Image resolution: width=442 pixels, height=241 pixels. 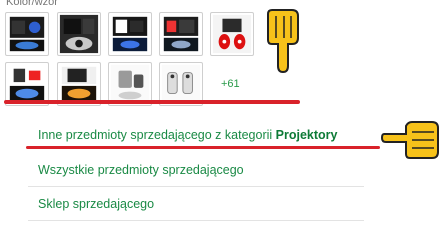 I want to click on seller-store-link: Sklep sprzedającego, so click(x=96, y=204).